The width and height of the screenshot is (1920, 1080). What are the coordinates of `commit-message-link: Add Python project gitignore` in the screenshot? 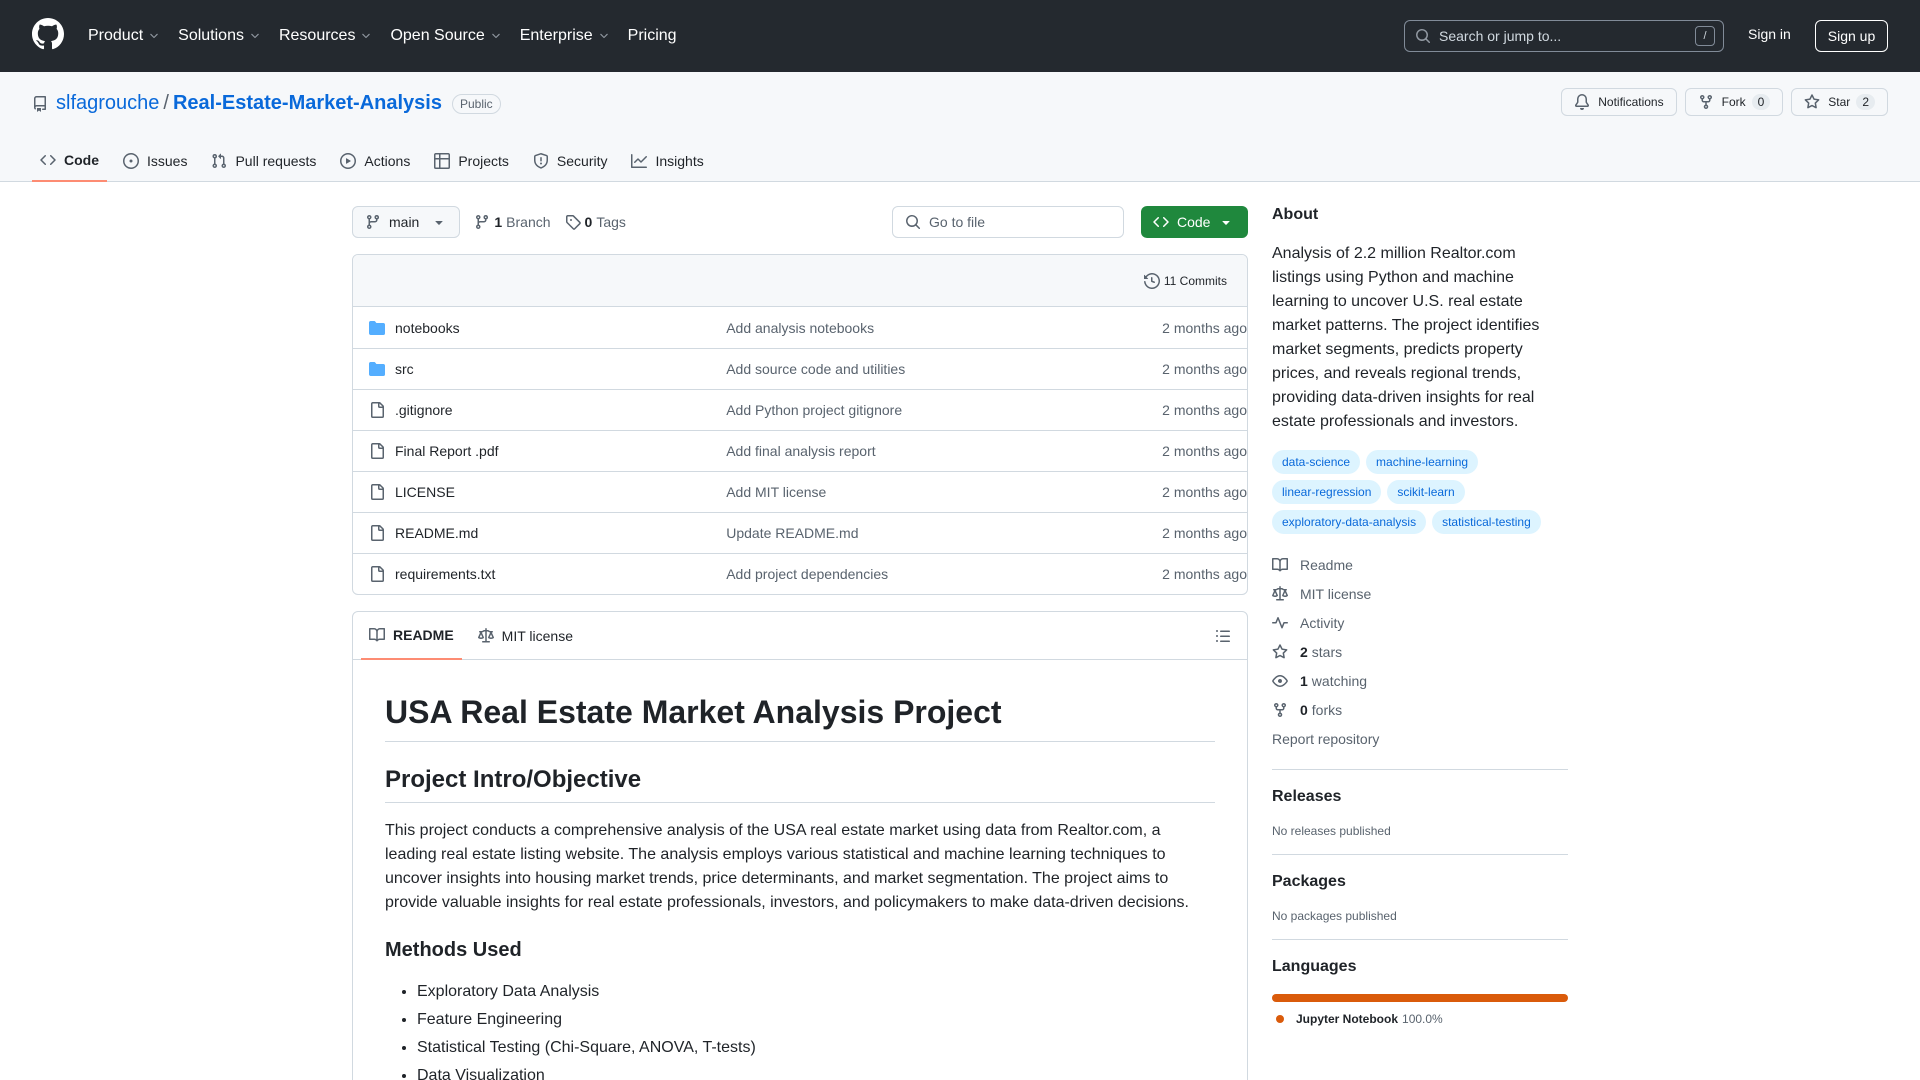 It's located at (935, 410).